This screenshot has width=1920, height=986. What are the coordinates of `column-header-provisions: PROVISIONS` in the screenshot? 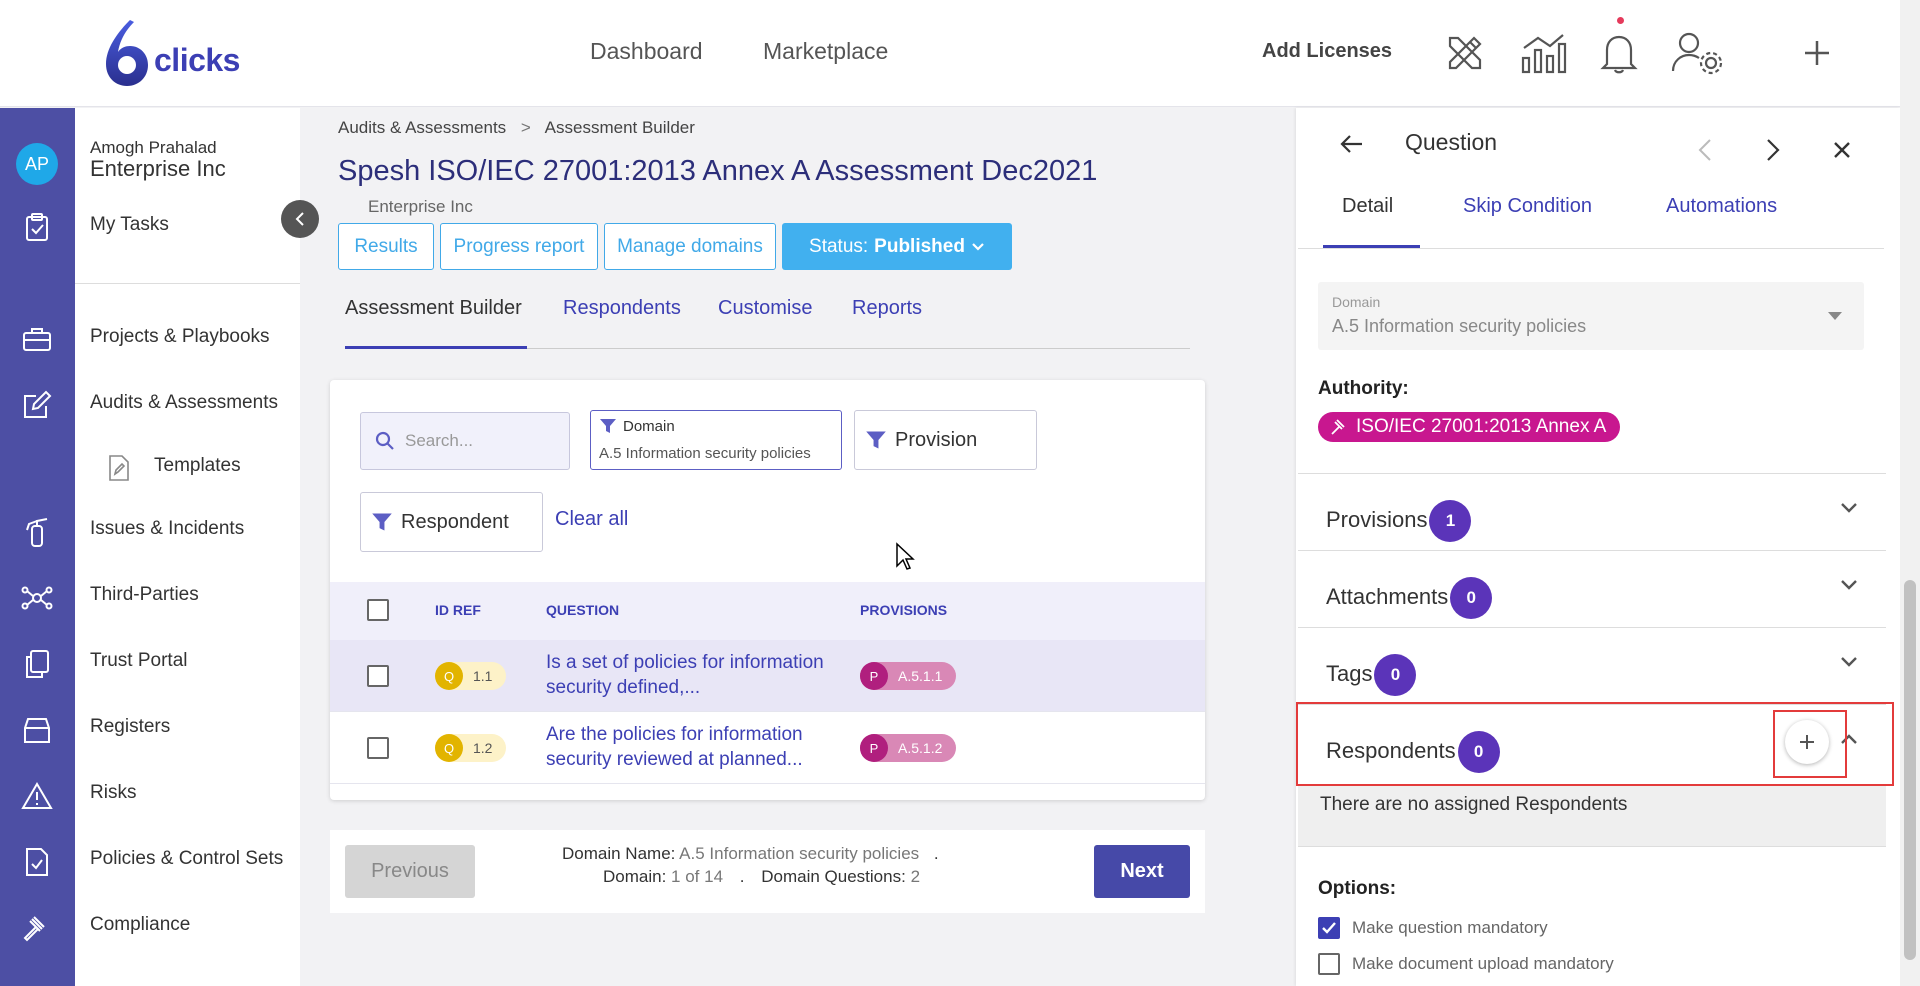 It's located at (903, 610).